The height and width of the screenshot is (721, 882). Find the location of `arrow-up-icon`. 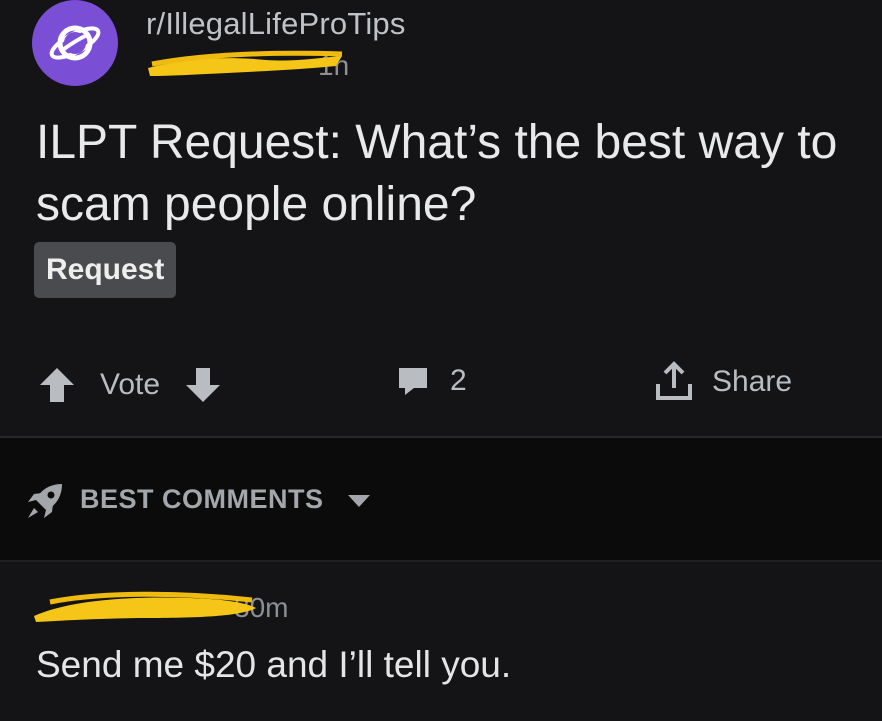

arrow-up-icon is located at coordinates (57, 385).